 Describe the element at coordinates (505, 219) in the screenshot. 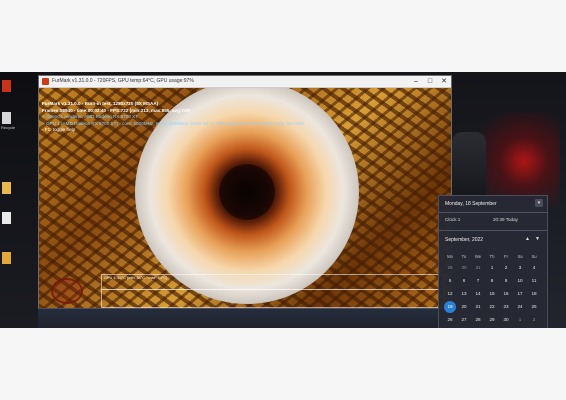

I see `clock-time: 20:39 Today` at that location.